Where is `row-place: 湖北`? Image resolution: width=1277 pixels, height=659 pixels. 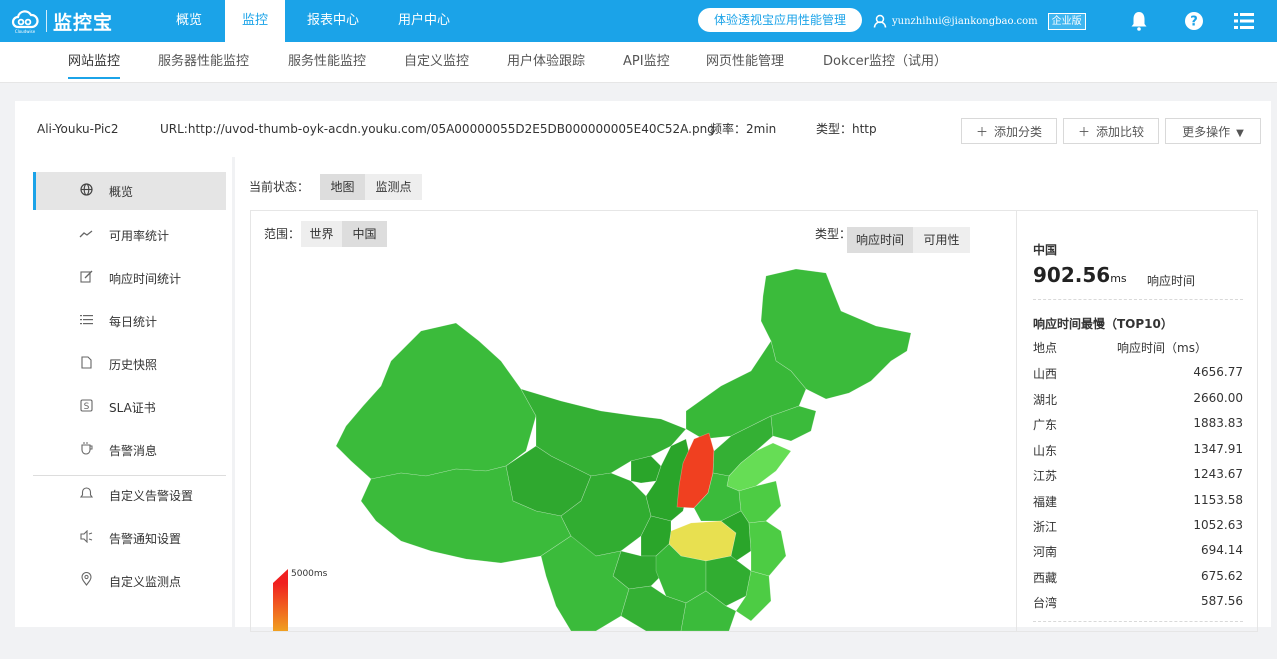 row-place: 湖北 is located at coordinates (1045, 400).